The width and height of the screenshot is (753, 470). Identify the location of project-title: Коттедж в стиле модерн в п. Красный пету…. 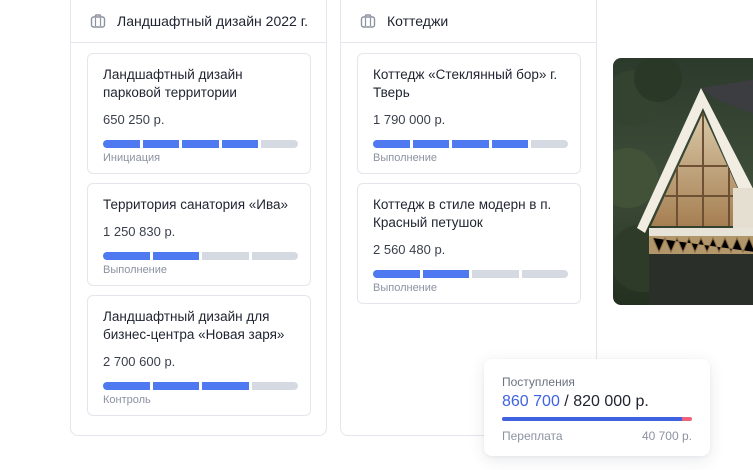
(462, 213).